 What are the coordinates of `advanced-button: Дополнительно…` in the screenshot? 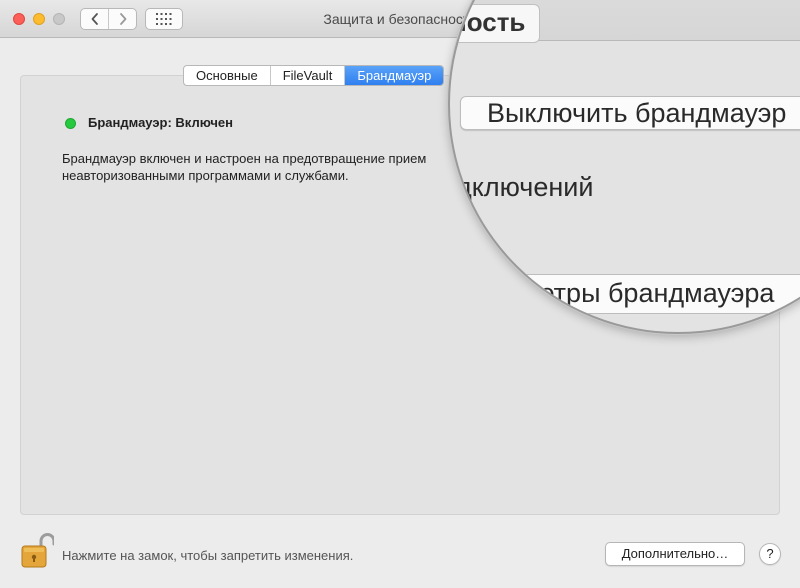 It's located at (675, 554).